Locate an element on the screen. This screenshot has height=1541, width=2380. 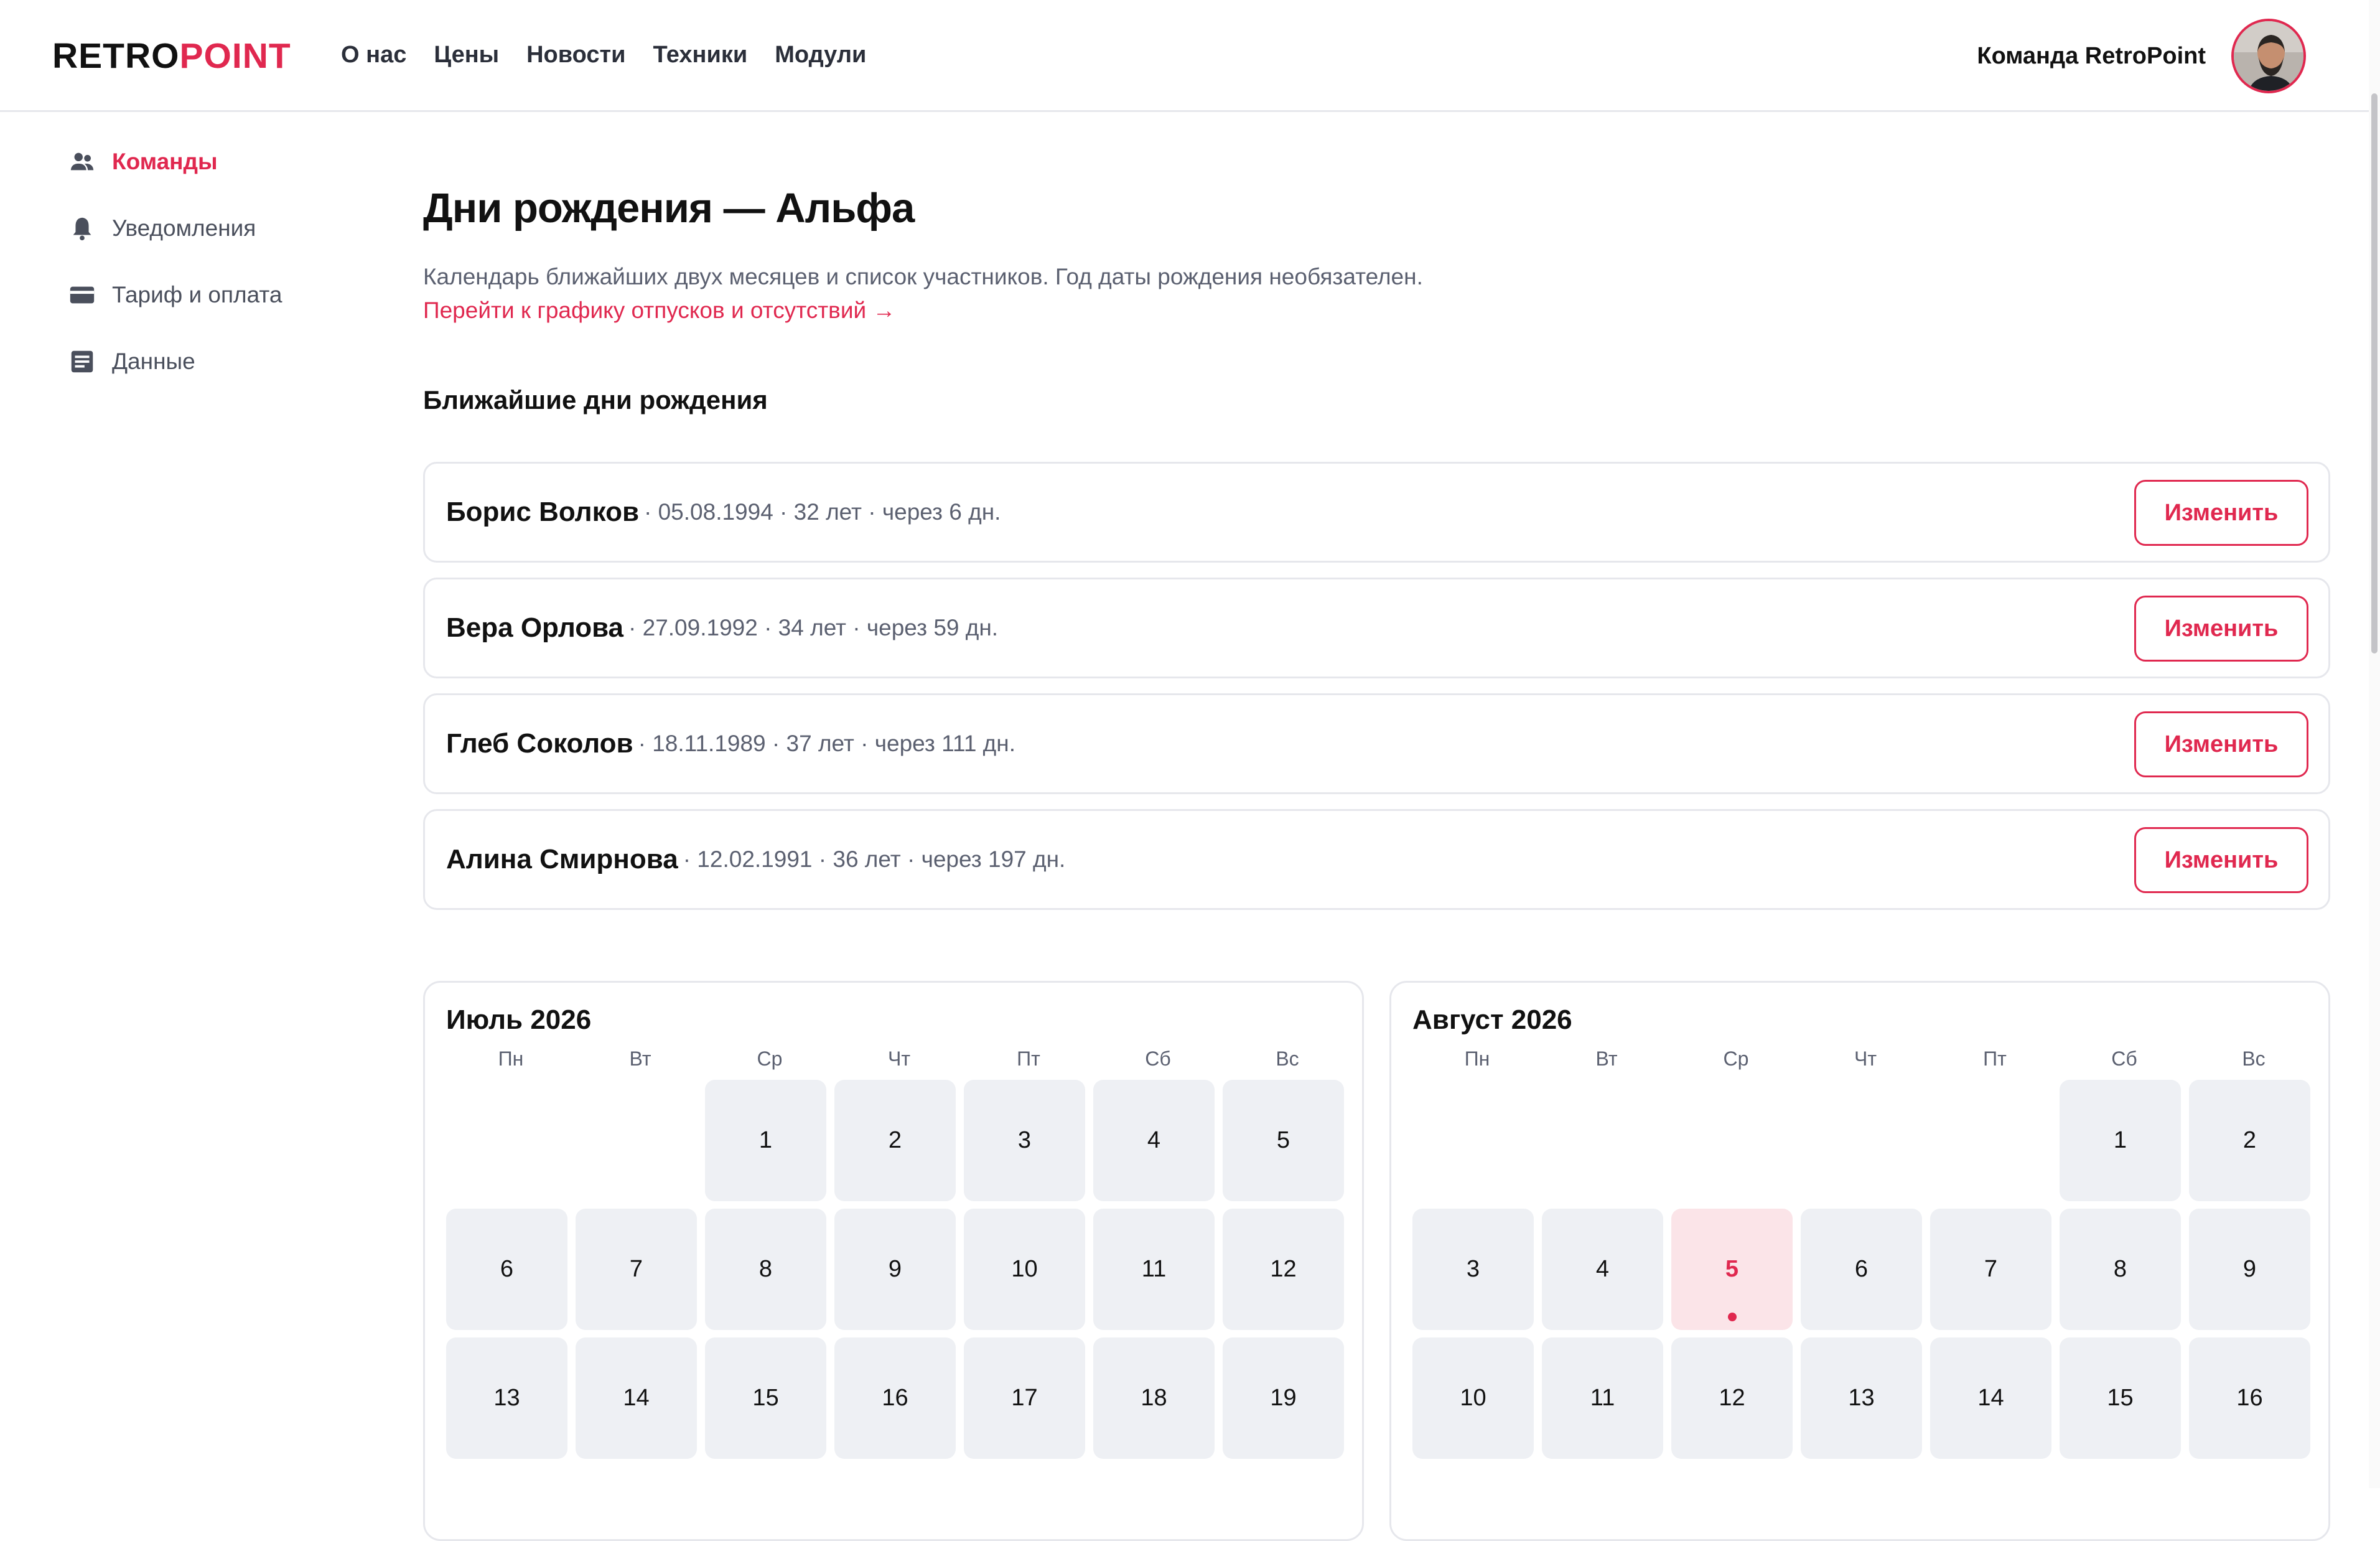
page-title: Дни рождения — Альфа is located at coordinates (669, 208).